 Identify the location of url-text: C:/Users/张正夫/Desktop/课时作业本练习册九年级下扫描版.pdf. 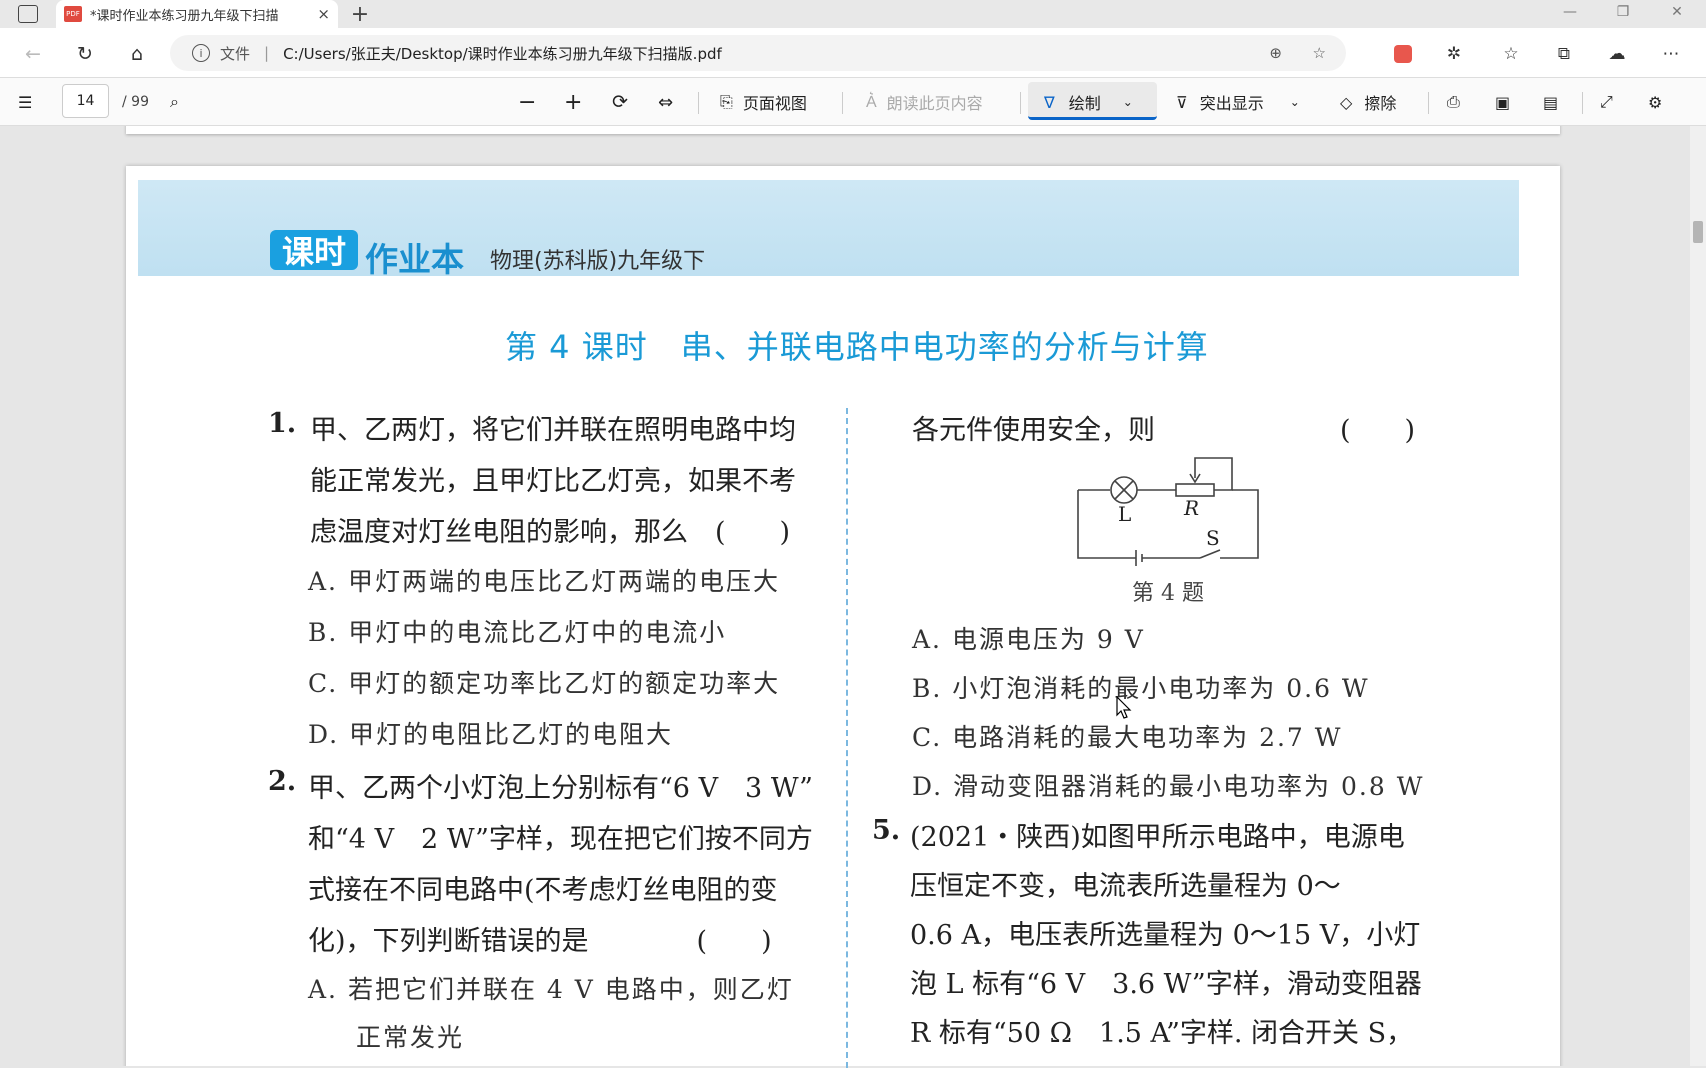
(502, 53).